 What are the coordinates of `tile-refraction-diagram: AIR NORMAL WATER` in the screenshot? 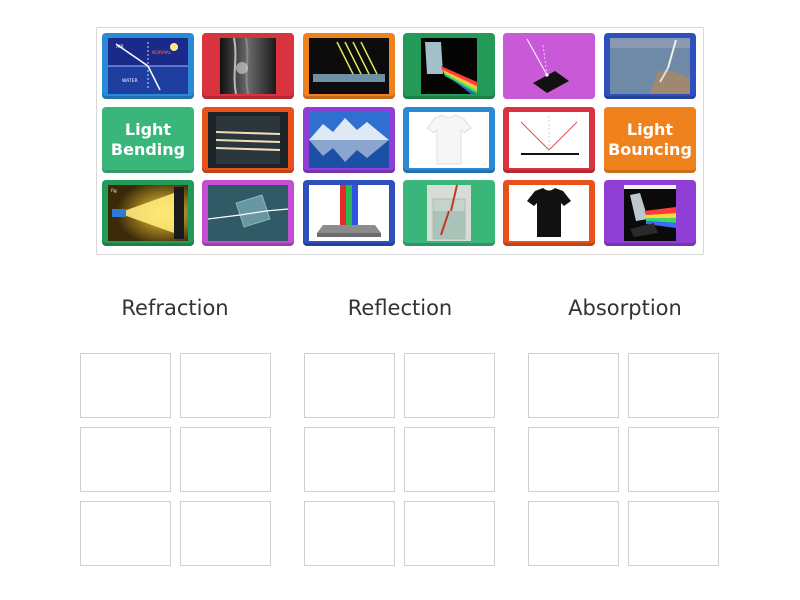 It's located at (148, 66).